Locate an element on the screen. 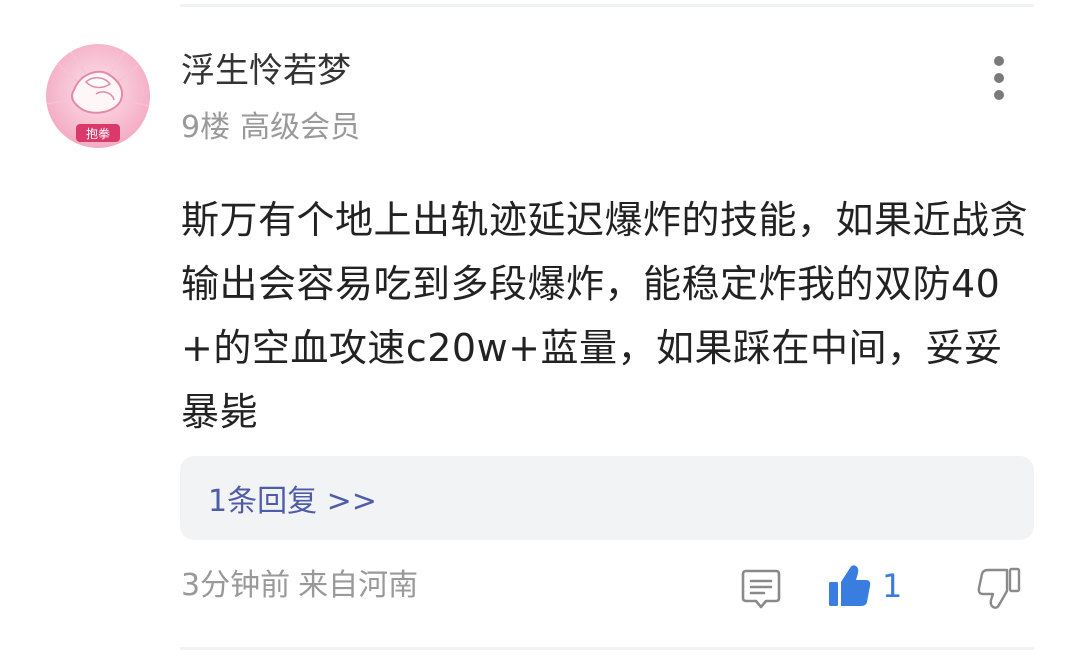 The image size is (1080, 656). floor-number: 9楼 is located at coordinates (206, 127).